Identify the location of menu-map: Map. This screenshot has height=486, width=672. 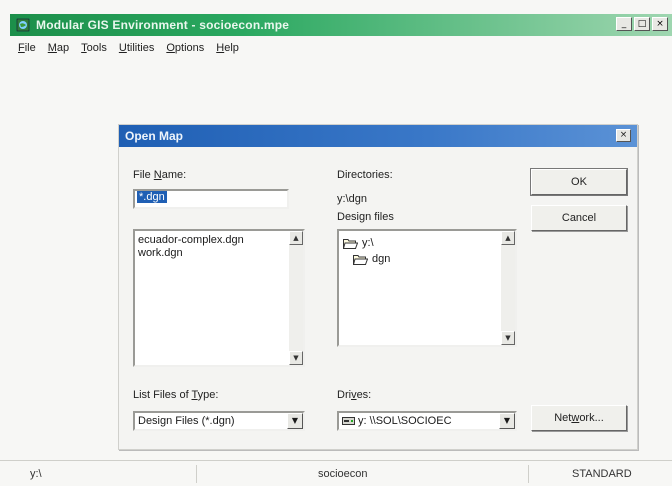
(58, 48).